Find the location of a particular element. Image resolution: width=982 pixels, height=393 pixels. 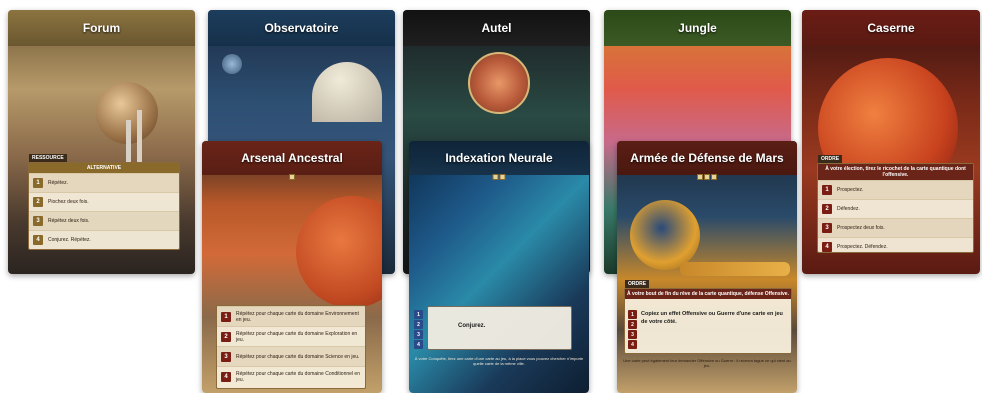

card-title: Jungle is located at coordinates (697, 28).